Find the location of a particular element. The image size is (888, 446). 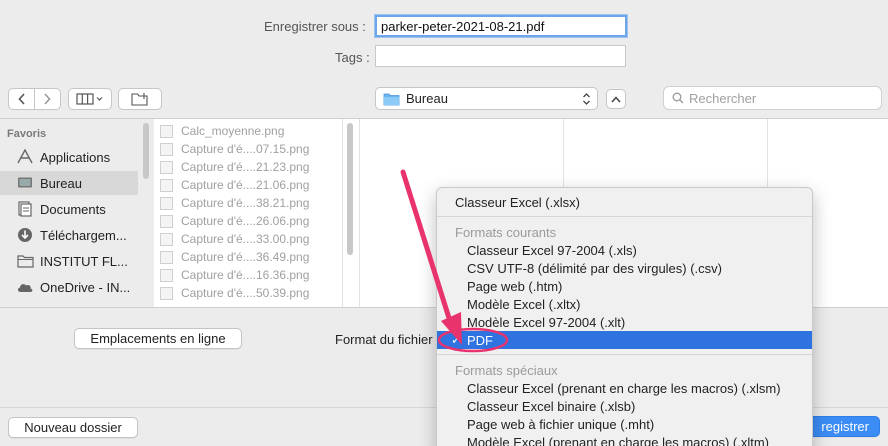

expand-collapse-button is located at coordinates (616, 99).